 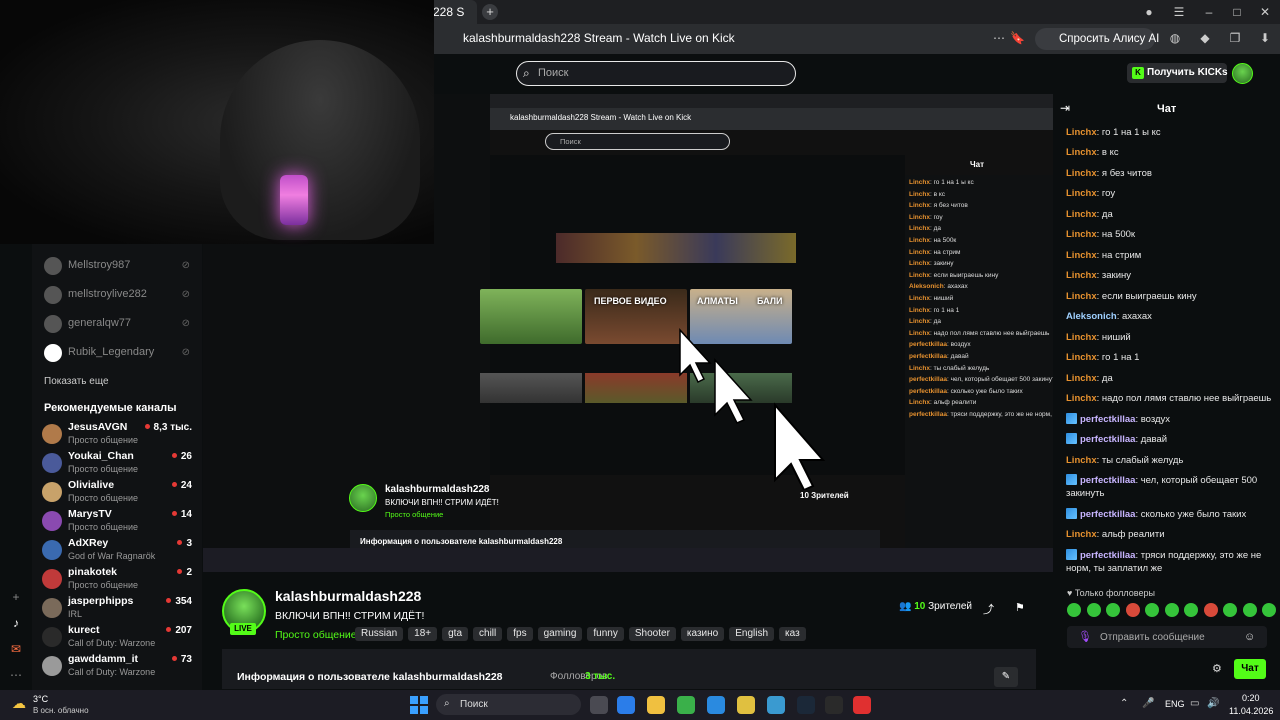 What do you see at coordinates (1006, 677) in the screenshot?
I see `edit-button: ✎` at bounding box center [1006, 677].